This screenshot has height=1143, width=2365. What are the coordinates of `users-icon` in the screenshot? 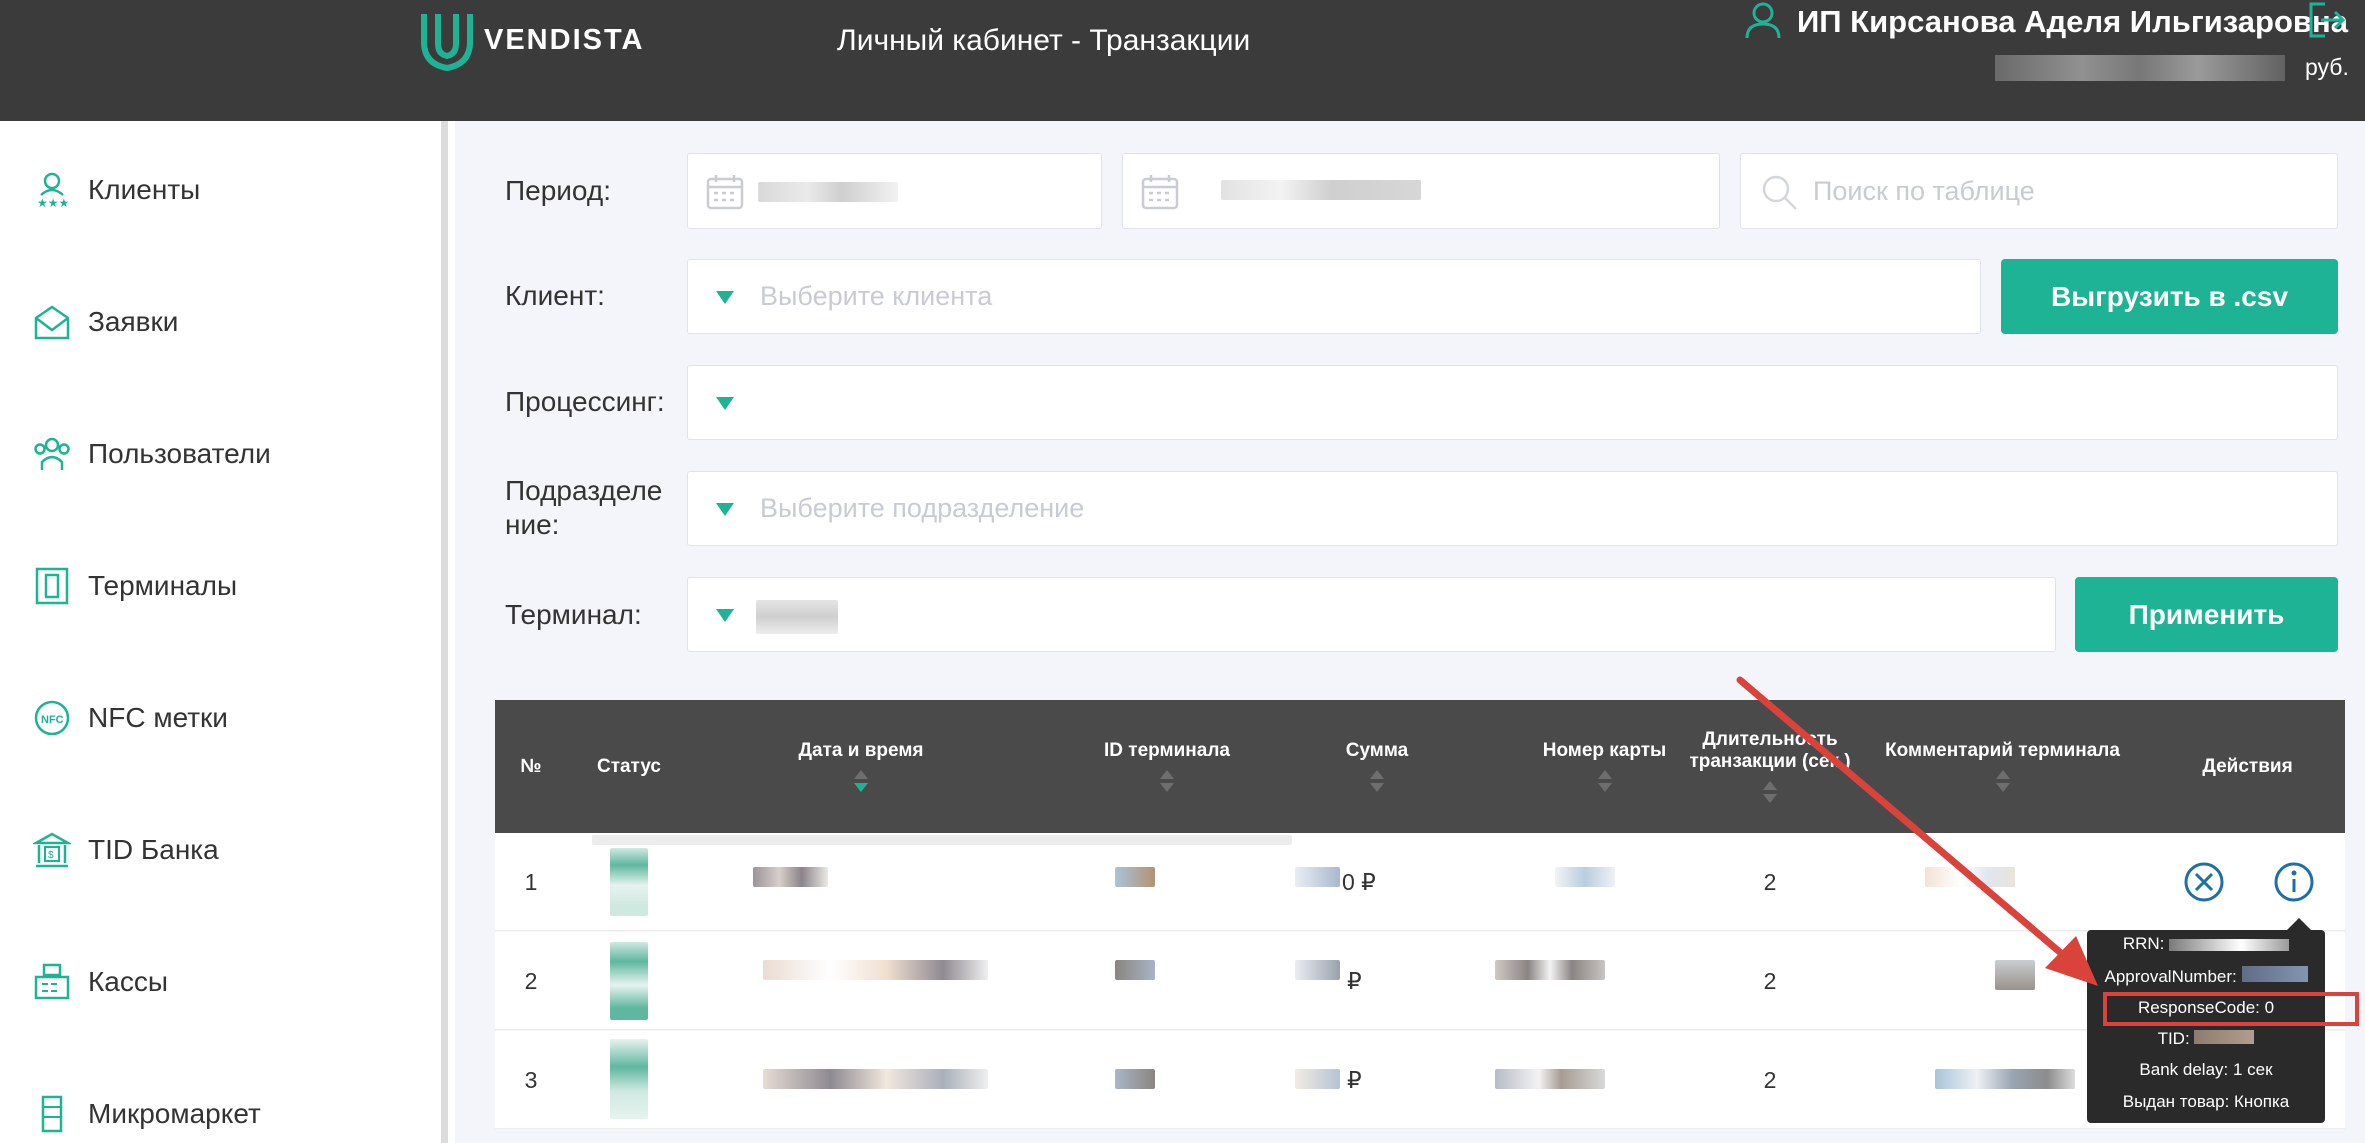 It's located at (52, 454).